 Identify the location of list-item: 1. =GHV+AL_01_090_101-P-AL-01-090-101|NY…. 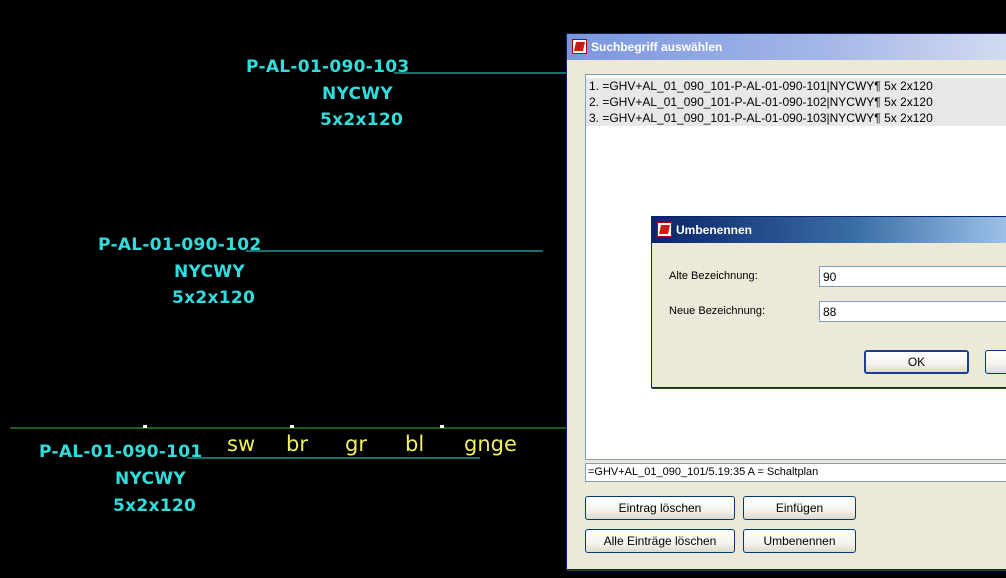
(796, 86).